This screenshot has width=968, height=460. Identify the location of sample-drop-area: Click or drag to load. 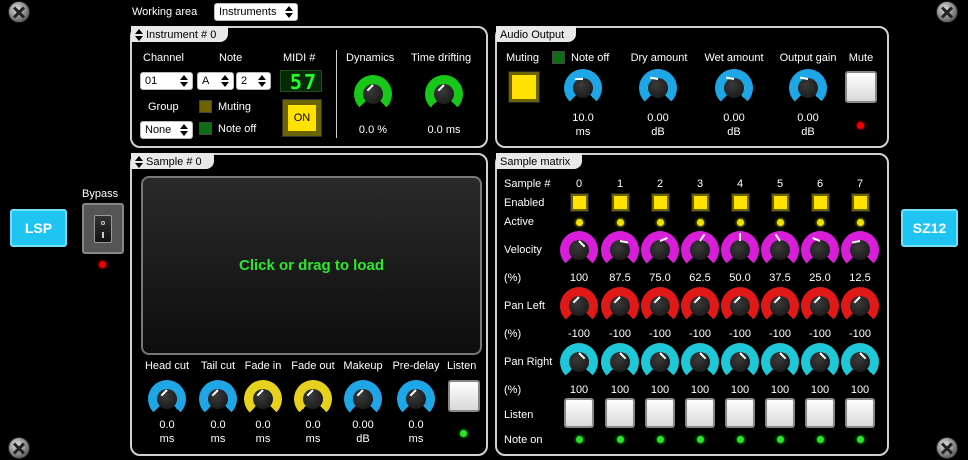
(311, 265).